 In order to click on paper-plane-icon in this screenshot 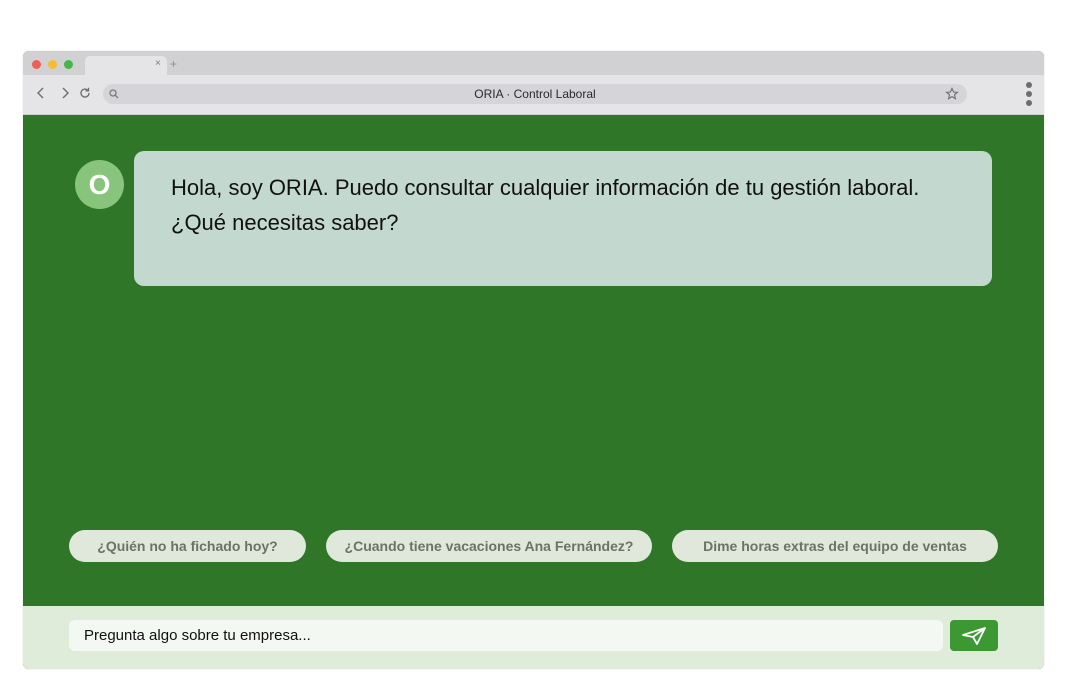, I will do `click(974, 635)`.